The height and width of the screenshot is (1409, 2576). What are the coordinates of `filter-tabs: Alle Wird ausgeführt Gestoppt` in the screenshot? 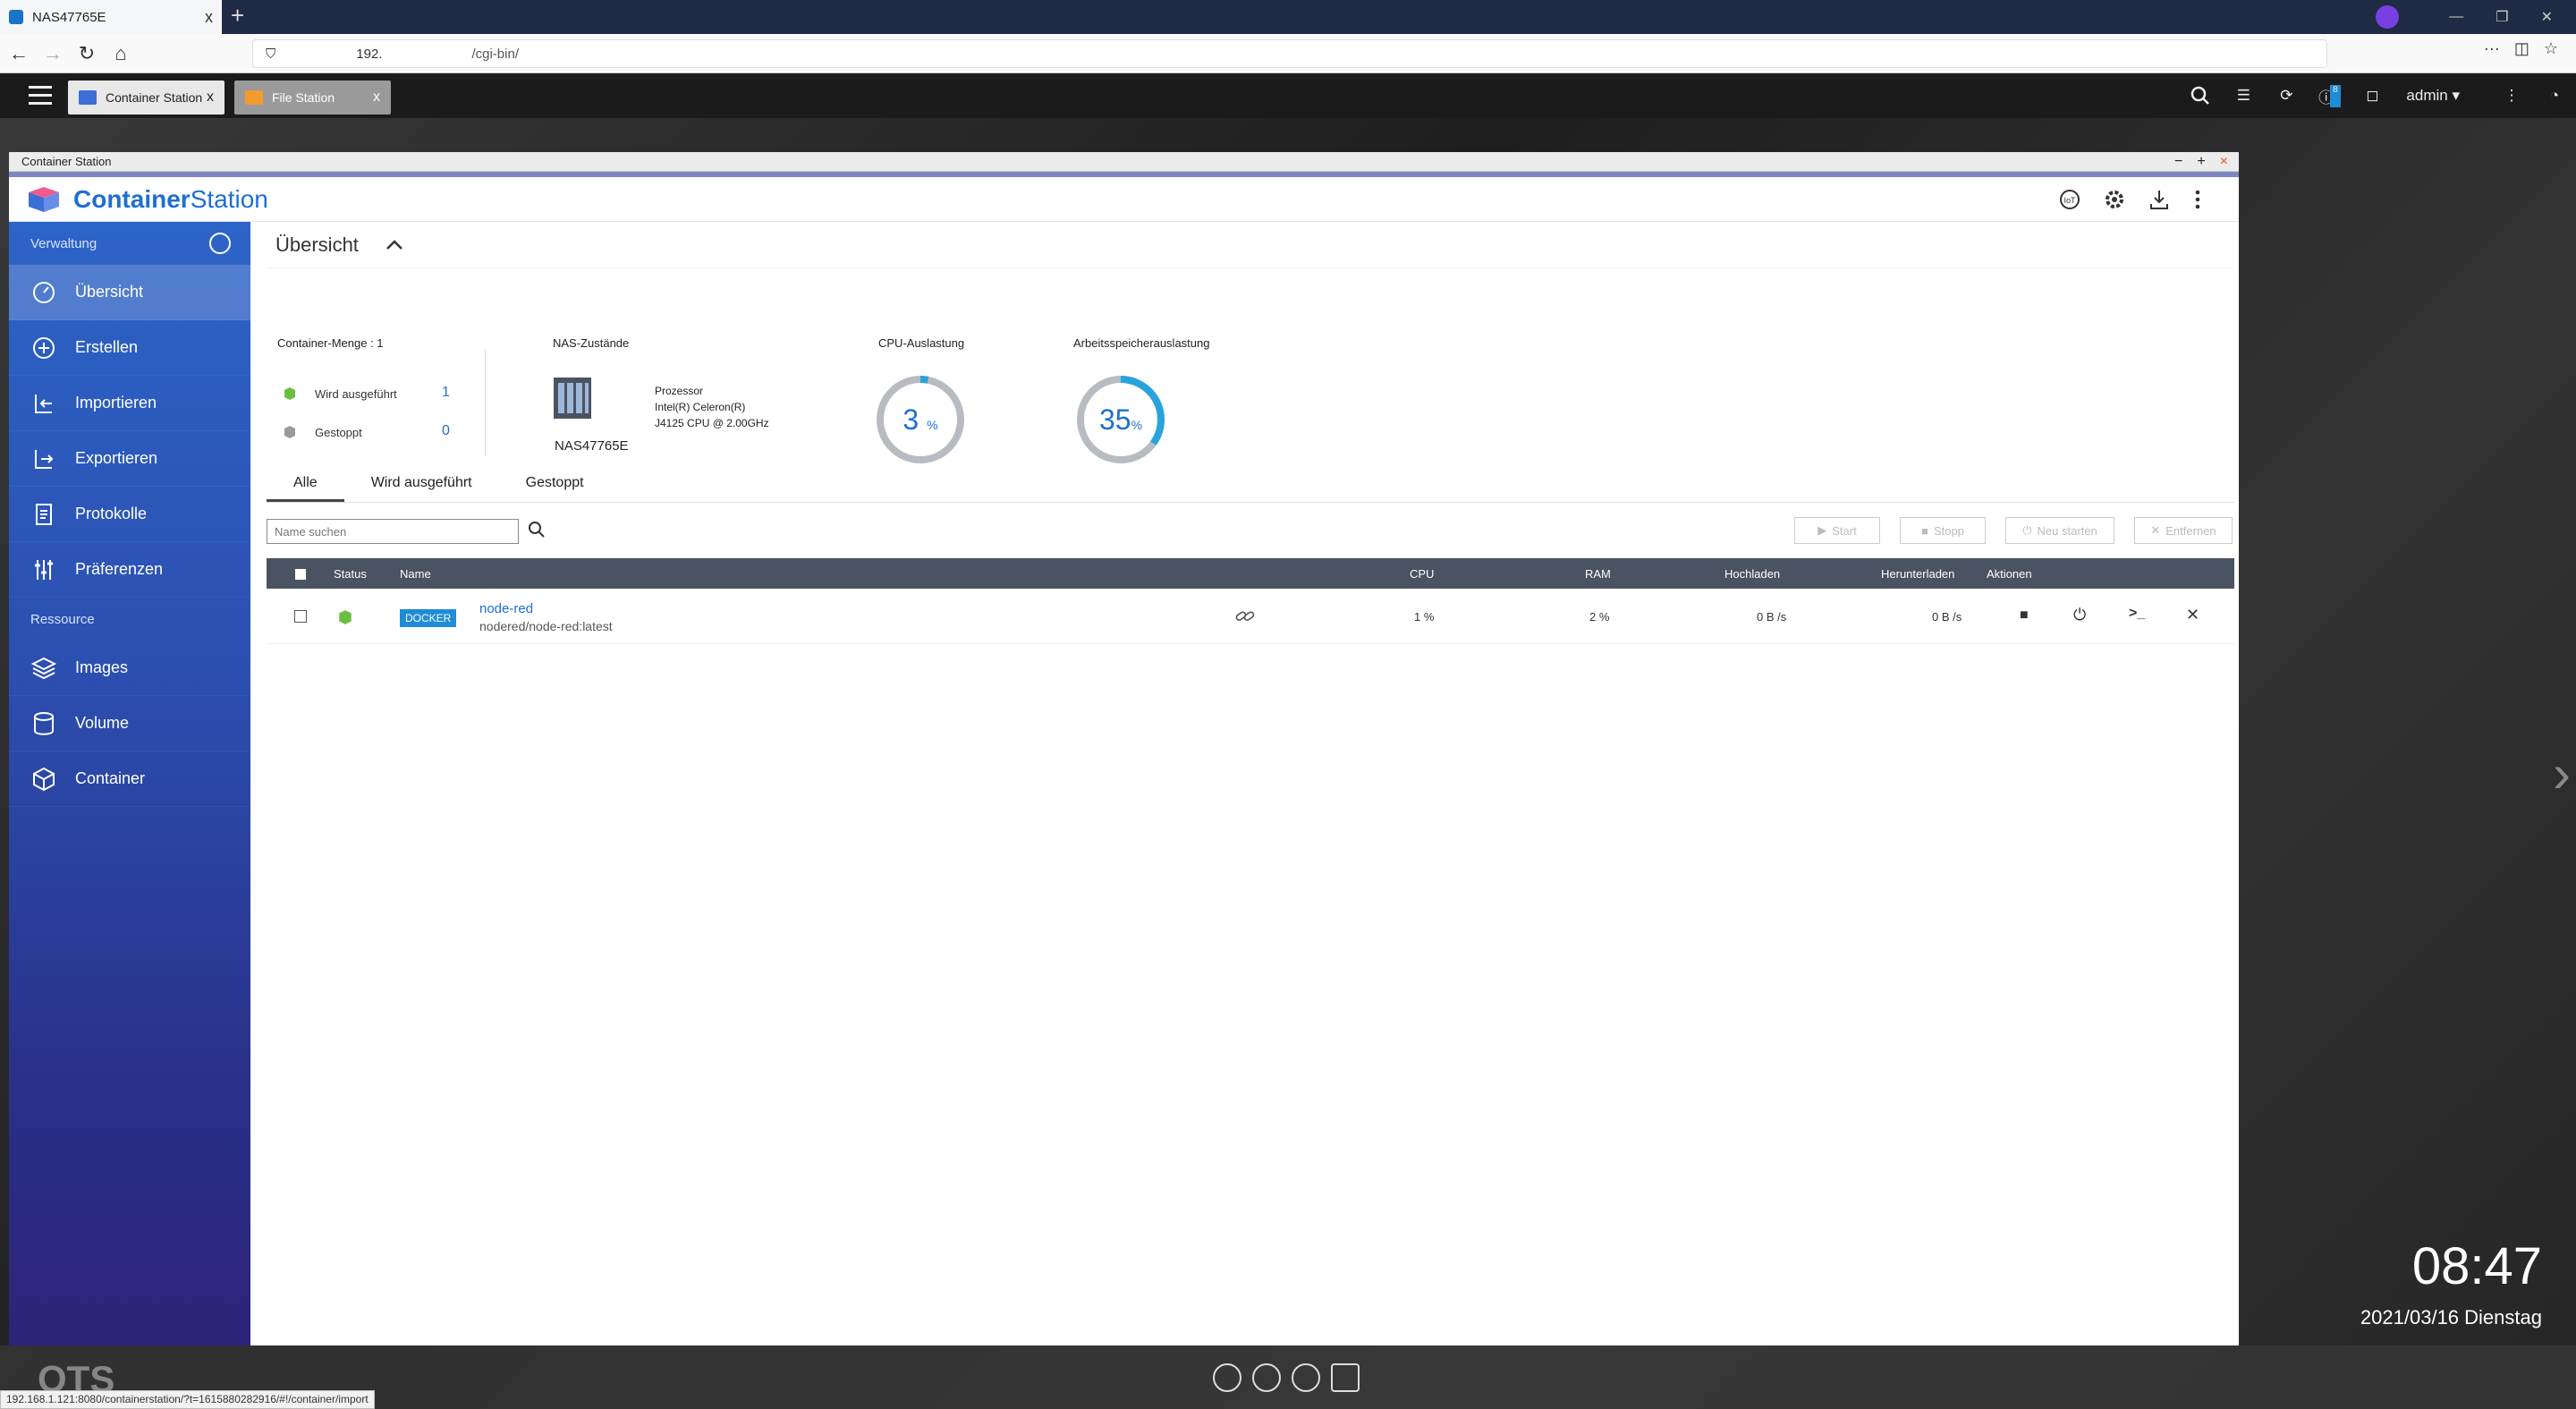 It's located at (1250, 484).